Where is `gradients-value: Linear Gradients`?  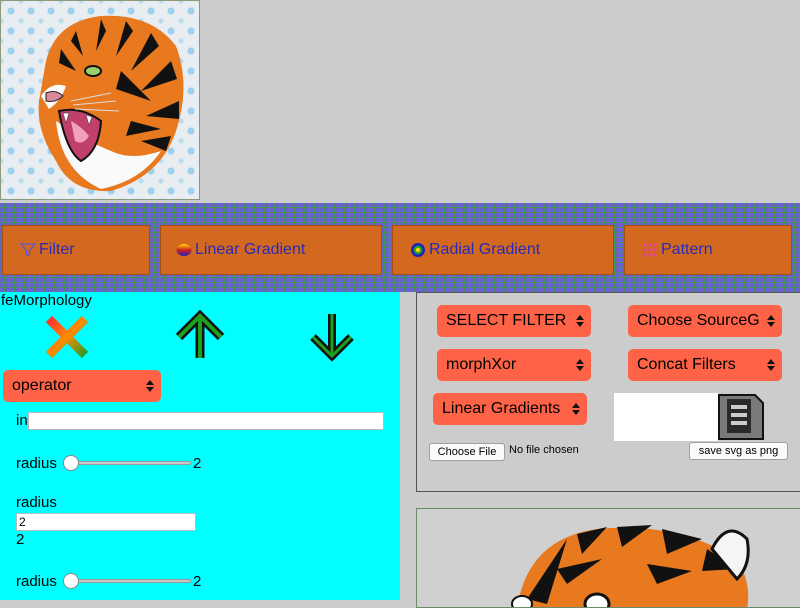
gradients-value: Linear Gradients is located at coordinates (501, 408).